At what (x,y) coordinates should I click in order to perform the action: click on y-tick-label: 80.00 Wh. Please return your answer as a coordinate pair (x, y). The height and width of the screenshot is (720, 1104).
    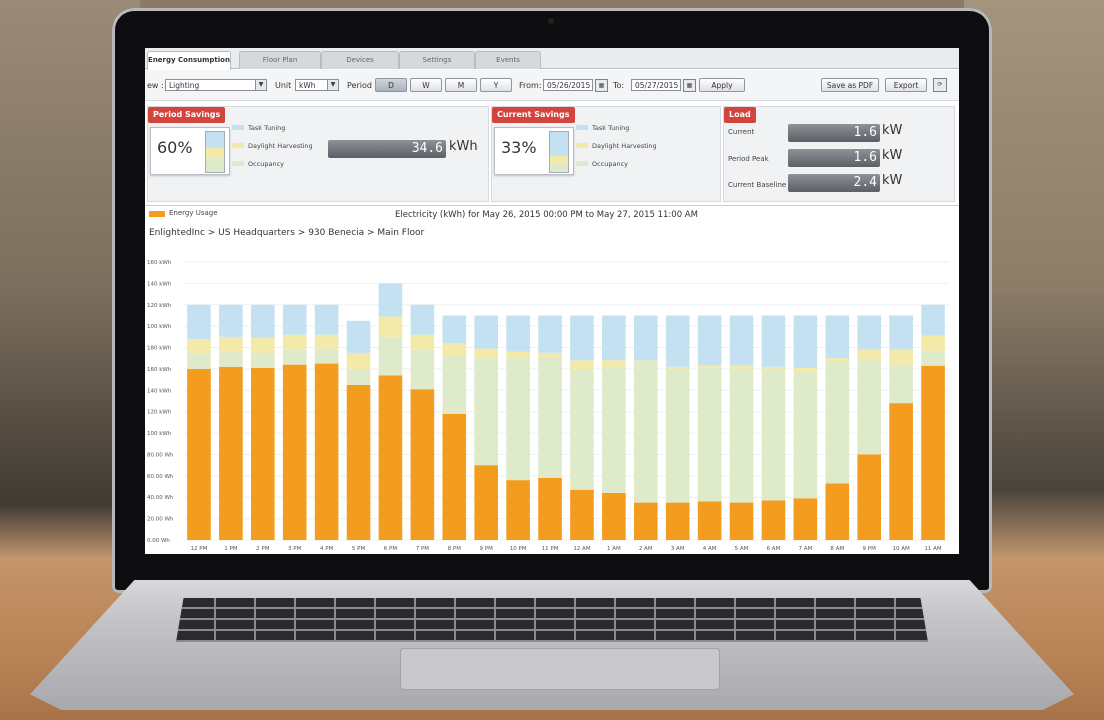
    Looking at the image, I should click on (160, 455).